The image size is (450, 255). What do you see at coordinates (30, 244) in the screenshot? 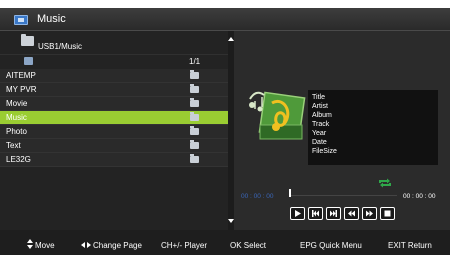
I see `up-down-arrow-icon` at bounding box center [30, 244].